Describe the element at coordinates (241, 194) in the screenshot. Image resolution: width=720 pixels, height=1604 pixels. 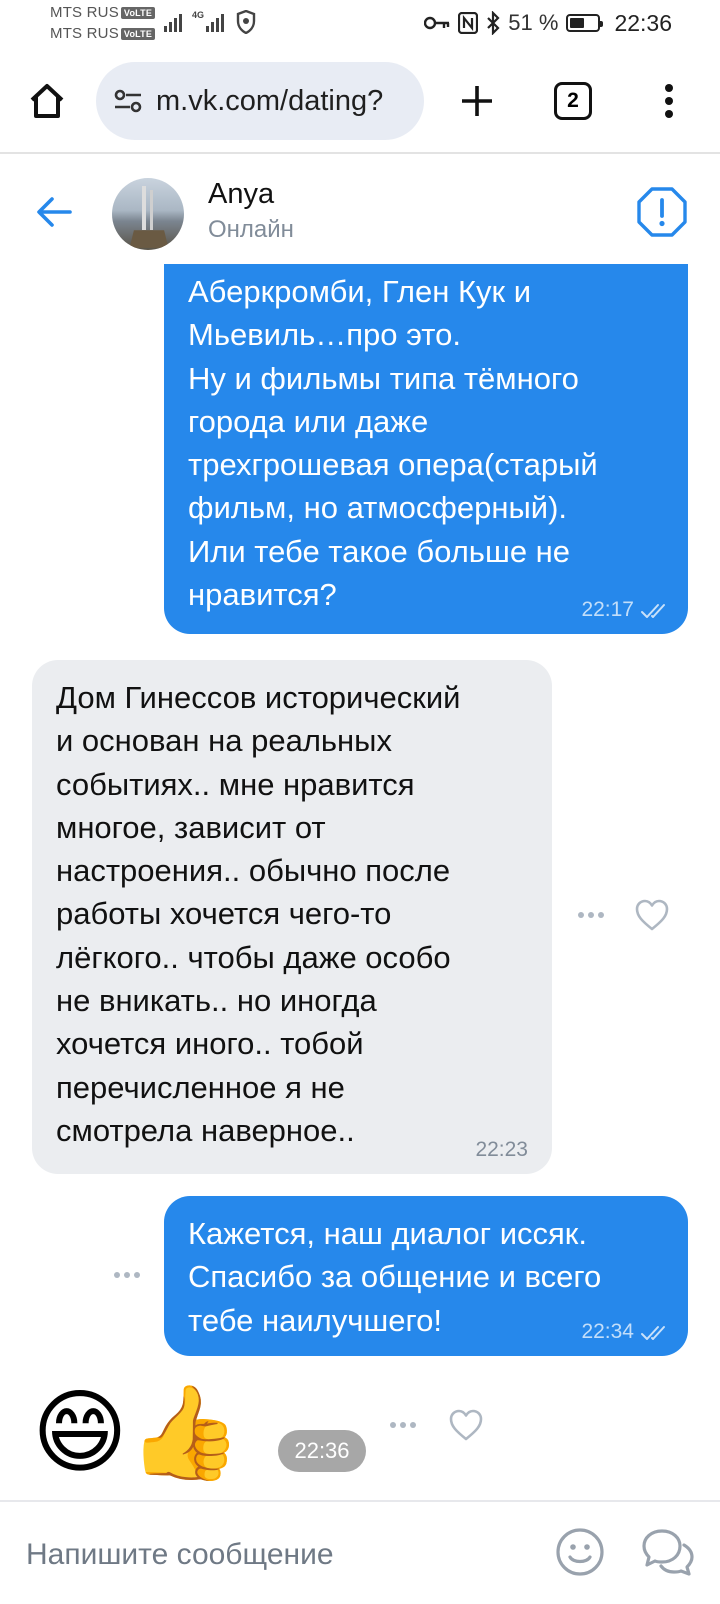
I see `contact-name: Anya` at that location.